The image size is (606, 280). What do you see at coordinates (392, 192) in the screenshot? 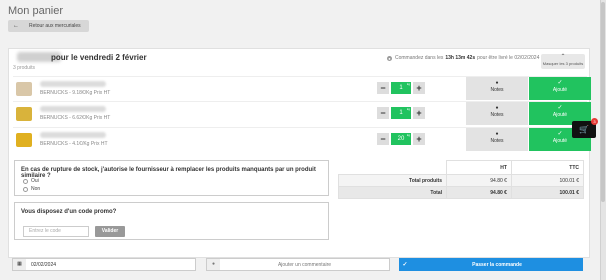
I see `total-label: Total` at bounding box center [392, 192].